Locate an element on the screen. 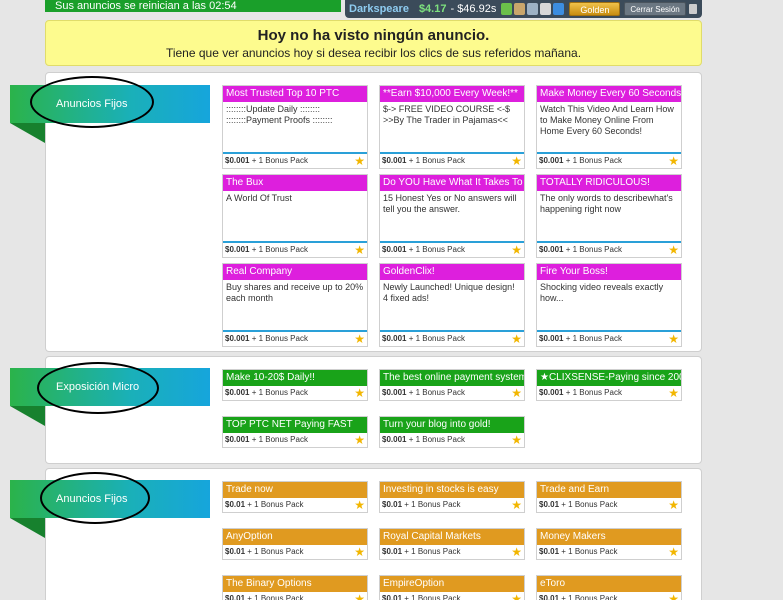  ad-title: **Earn $10,000 Every Week!** is located at coordinates (452, 94).